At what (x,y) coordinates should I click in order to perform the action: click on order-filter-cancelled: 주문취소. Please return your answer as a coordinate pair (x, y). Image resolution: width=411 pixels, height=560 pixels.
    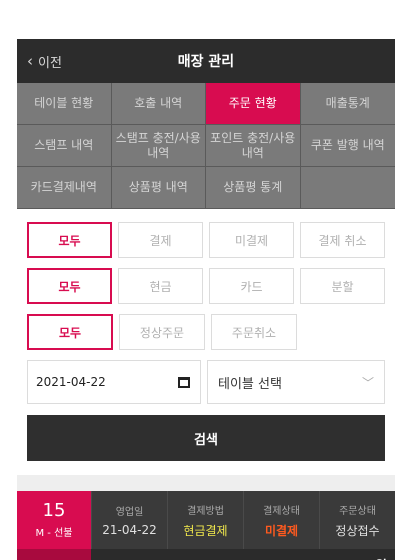
    Looking at the image, I should click on (254, 332).